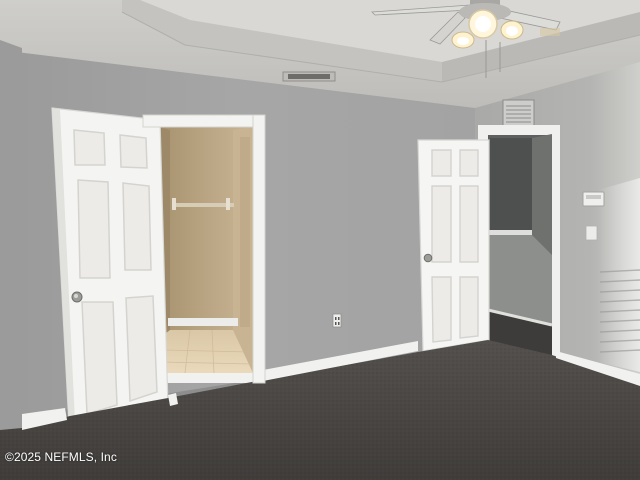  I want to click on light-switch, so click(591, 233).